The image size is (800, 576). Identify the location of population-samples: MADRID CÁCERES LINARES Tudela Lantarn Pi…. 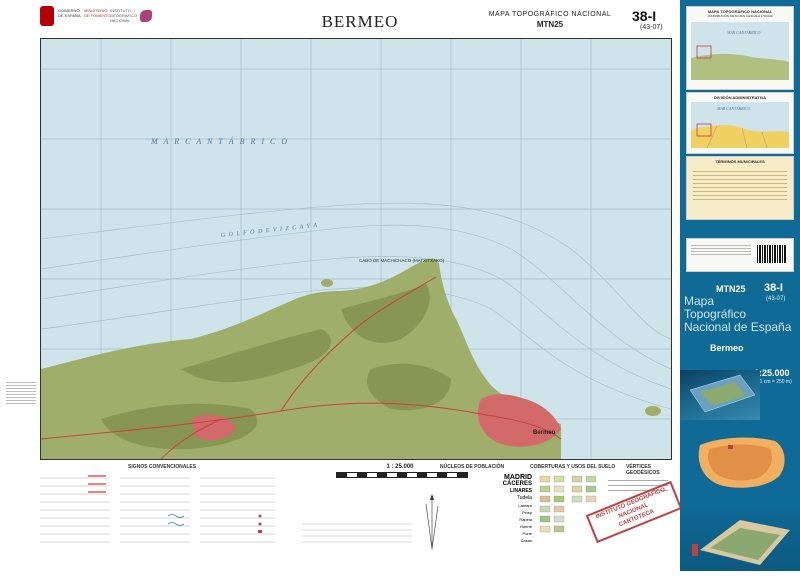
(502, 509).